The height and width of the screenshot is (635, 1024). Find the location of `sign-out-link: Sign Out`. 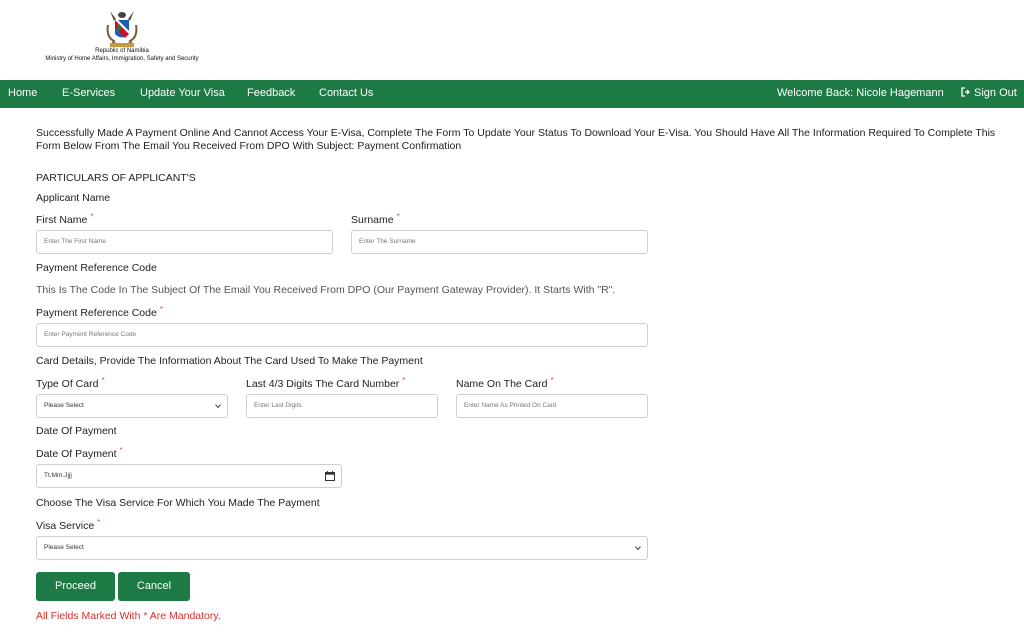

sign-out-link: Sign Out is located at coordinates (989, 93).